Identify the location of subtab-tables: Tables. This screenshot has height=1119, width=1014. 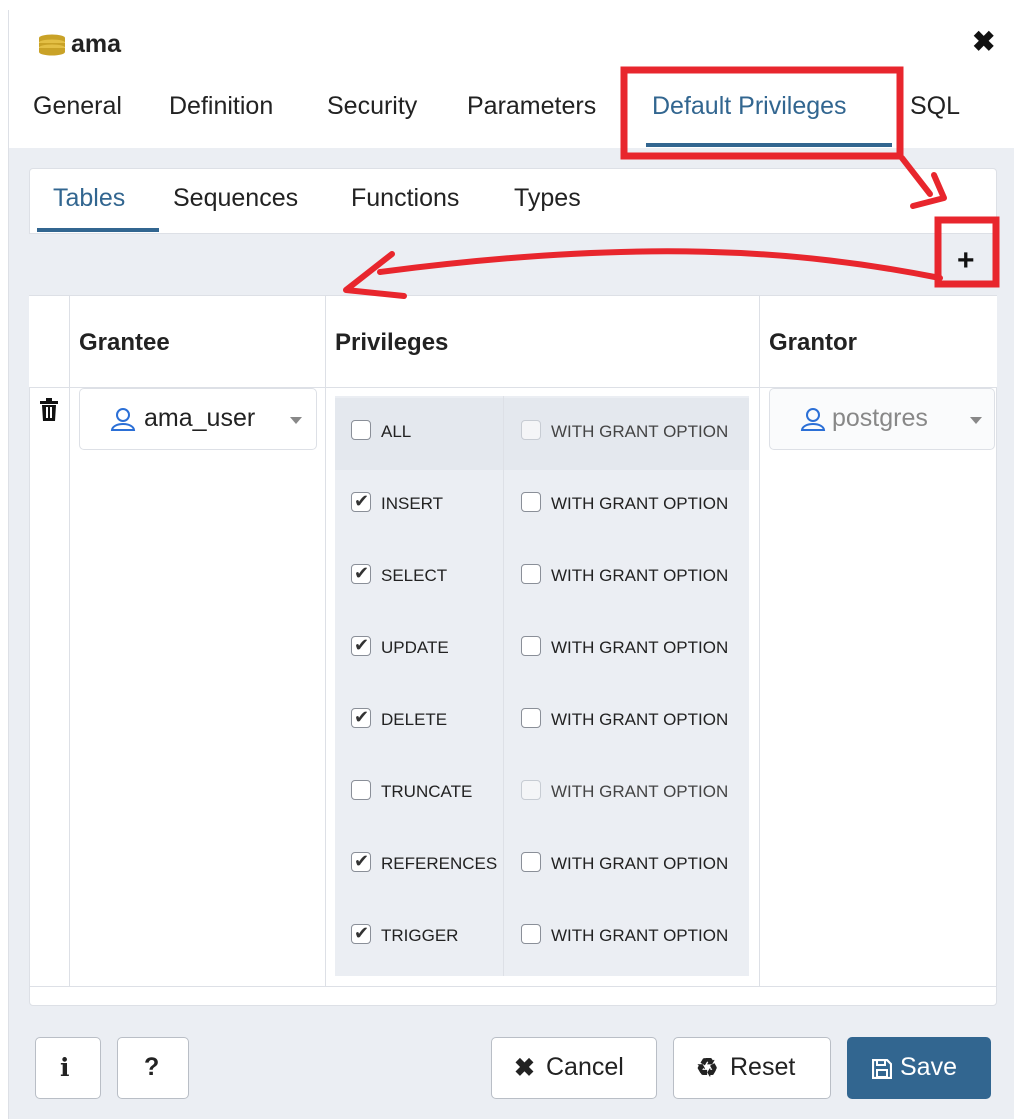
(89, 198).